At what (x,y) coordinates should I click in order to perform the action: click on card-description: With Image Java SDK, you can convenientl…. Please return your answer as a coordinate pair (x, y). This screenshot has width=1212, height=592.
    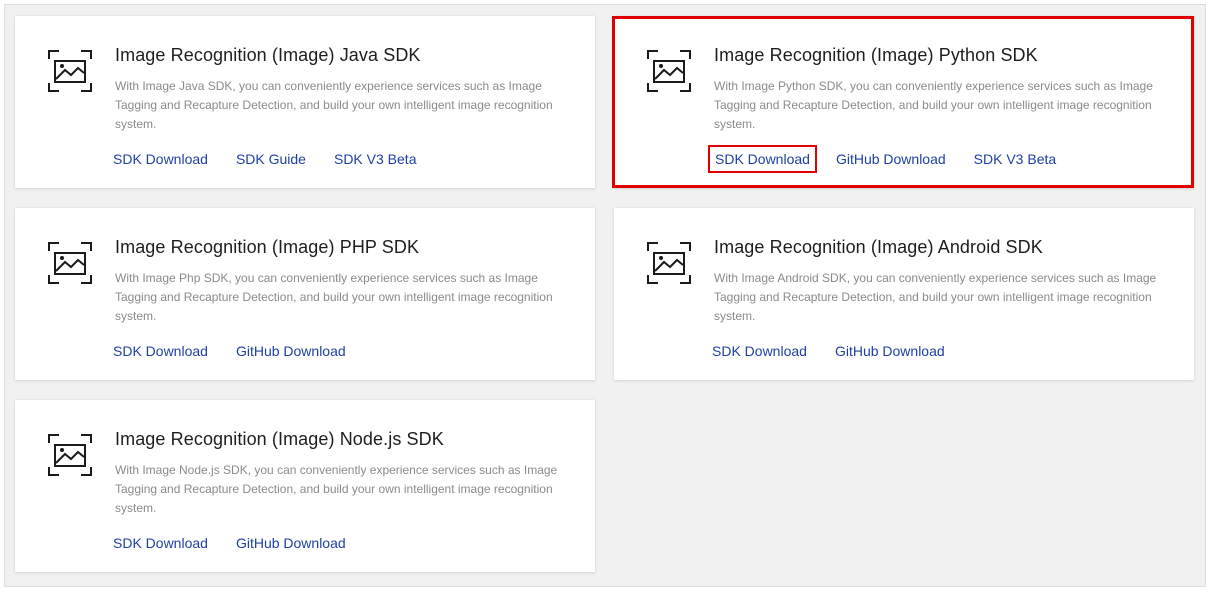
    Looking at the image, I should click on (334, 105).